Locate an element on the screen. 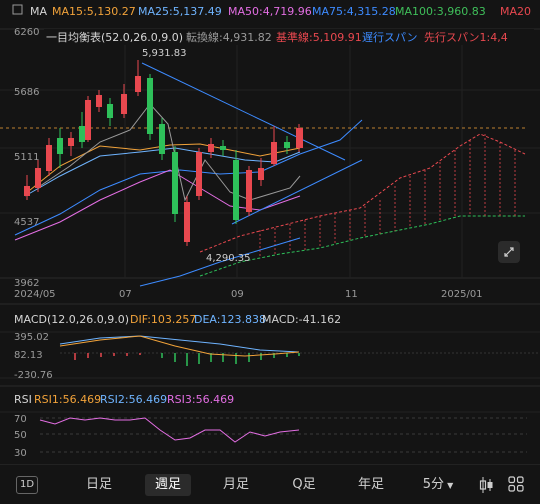 The width and height of the screenshot is (540, 504). tab-yearly: 年足 is located at coordinates (371, 485).